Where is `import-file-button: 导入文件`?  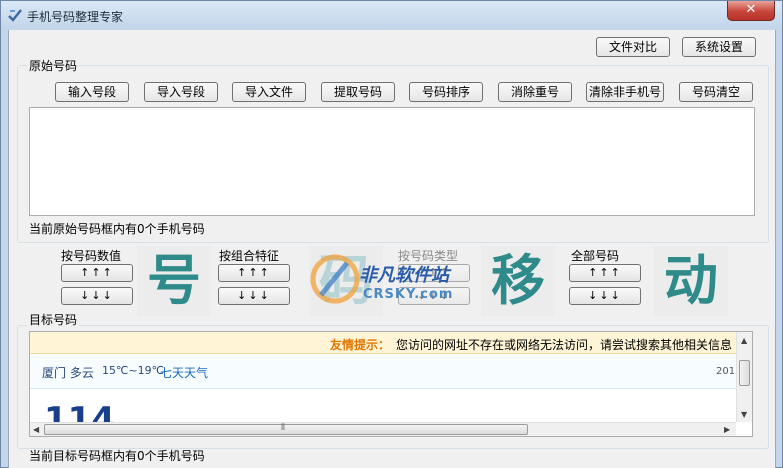 import-file-button: 导入文件 is located at coordinates (269, 92).